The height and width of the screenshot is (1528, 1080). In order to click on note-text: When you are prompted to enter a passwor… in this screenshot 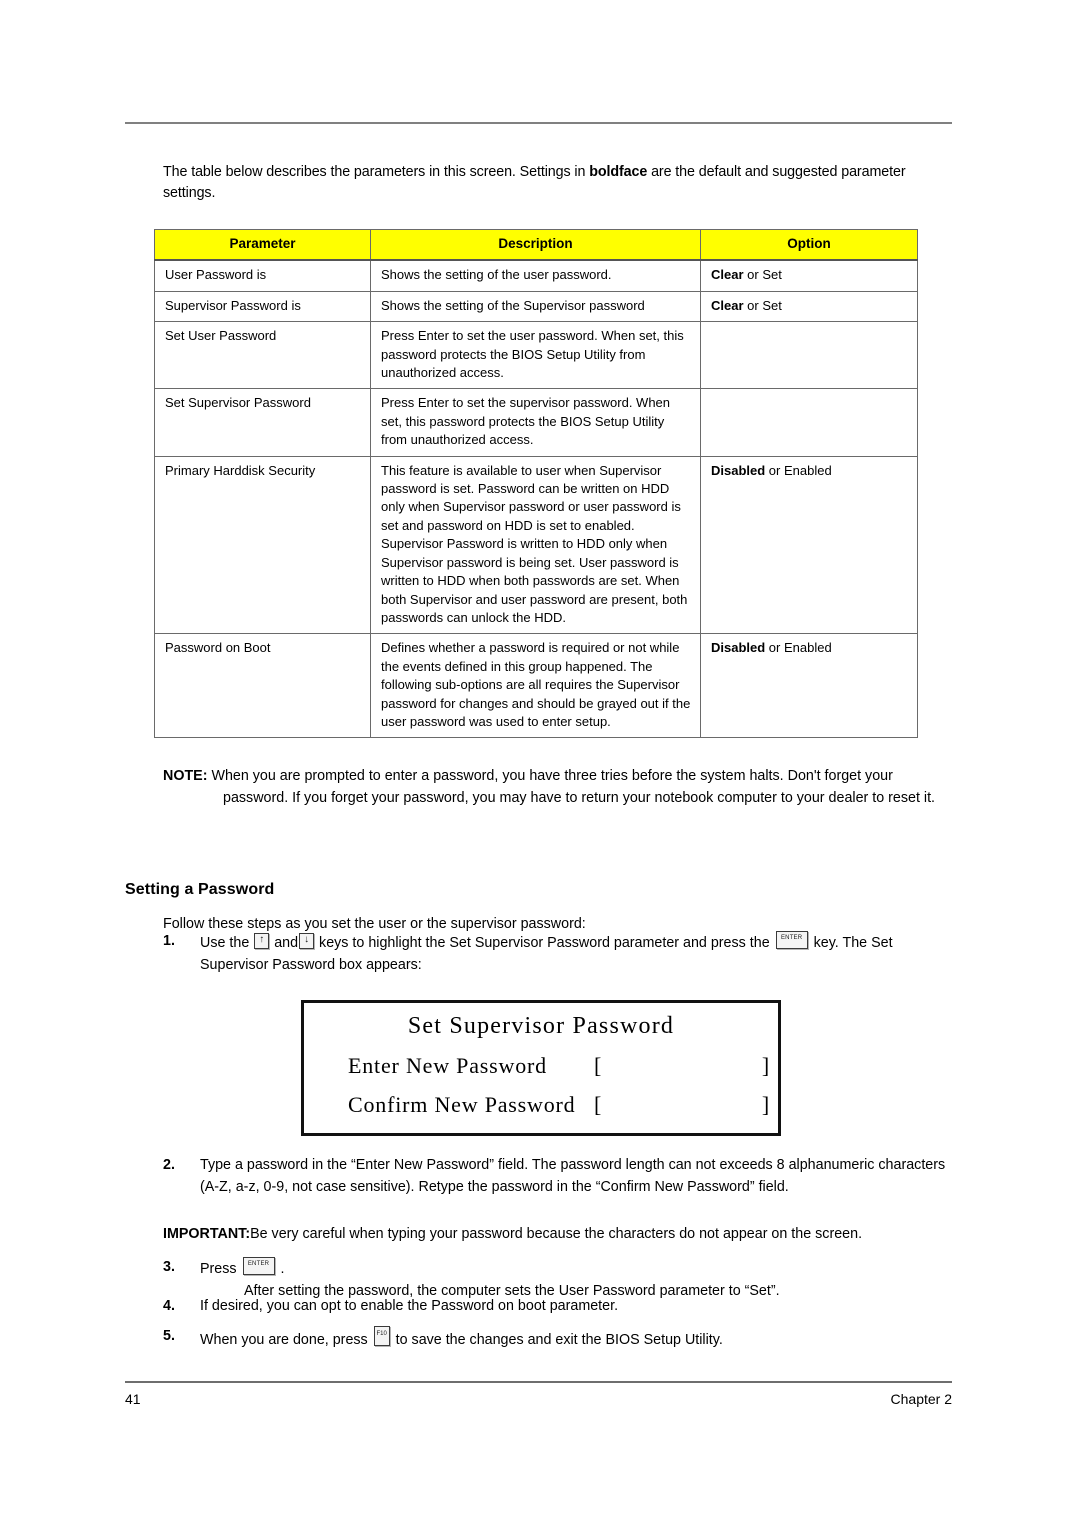, I will do `click(573, 787)`.